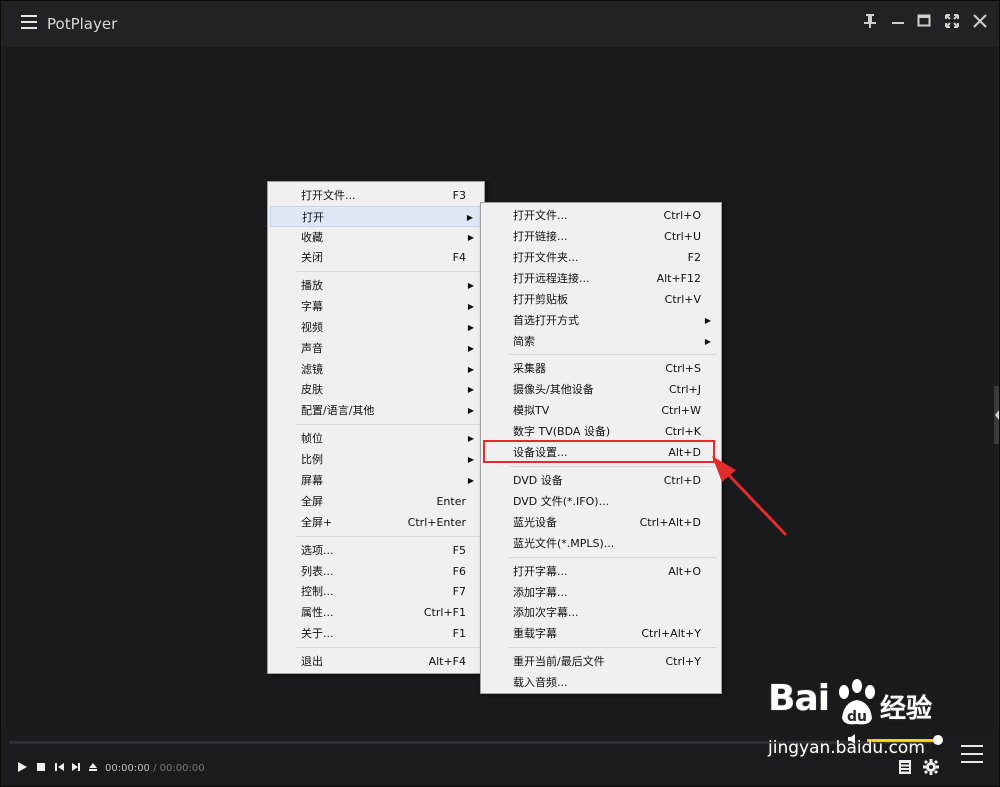 The width and height of the screenshot is (1000, 787). What do you see at coordinates (182, 768) in the screenshot?
I see `duration: 00:00:00` at bounding box center [182, 768].